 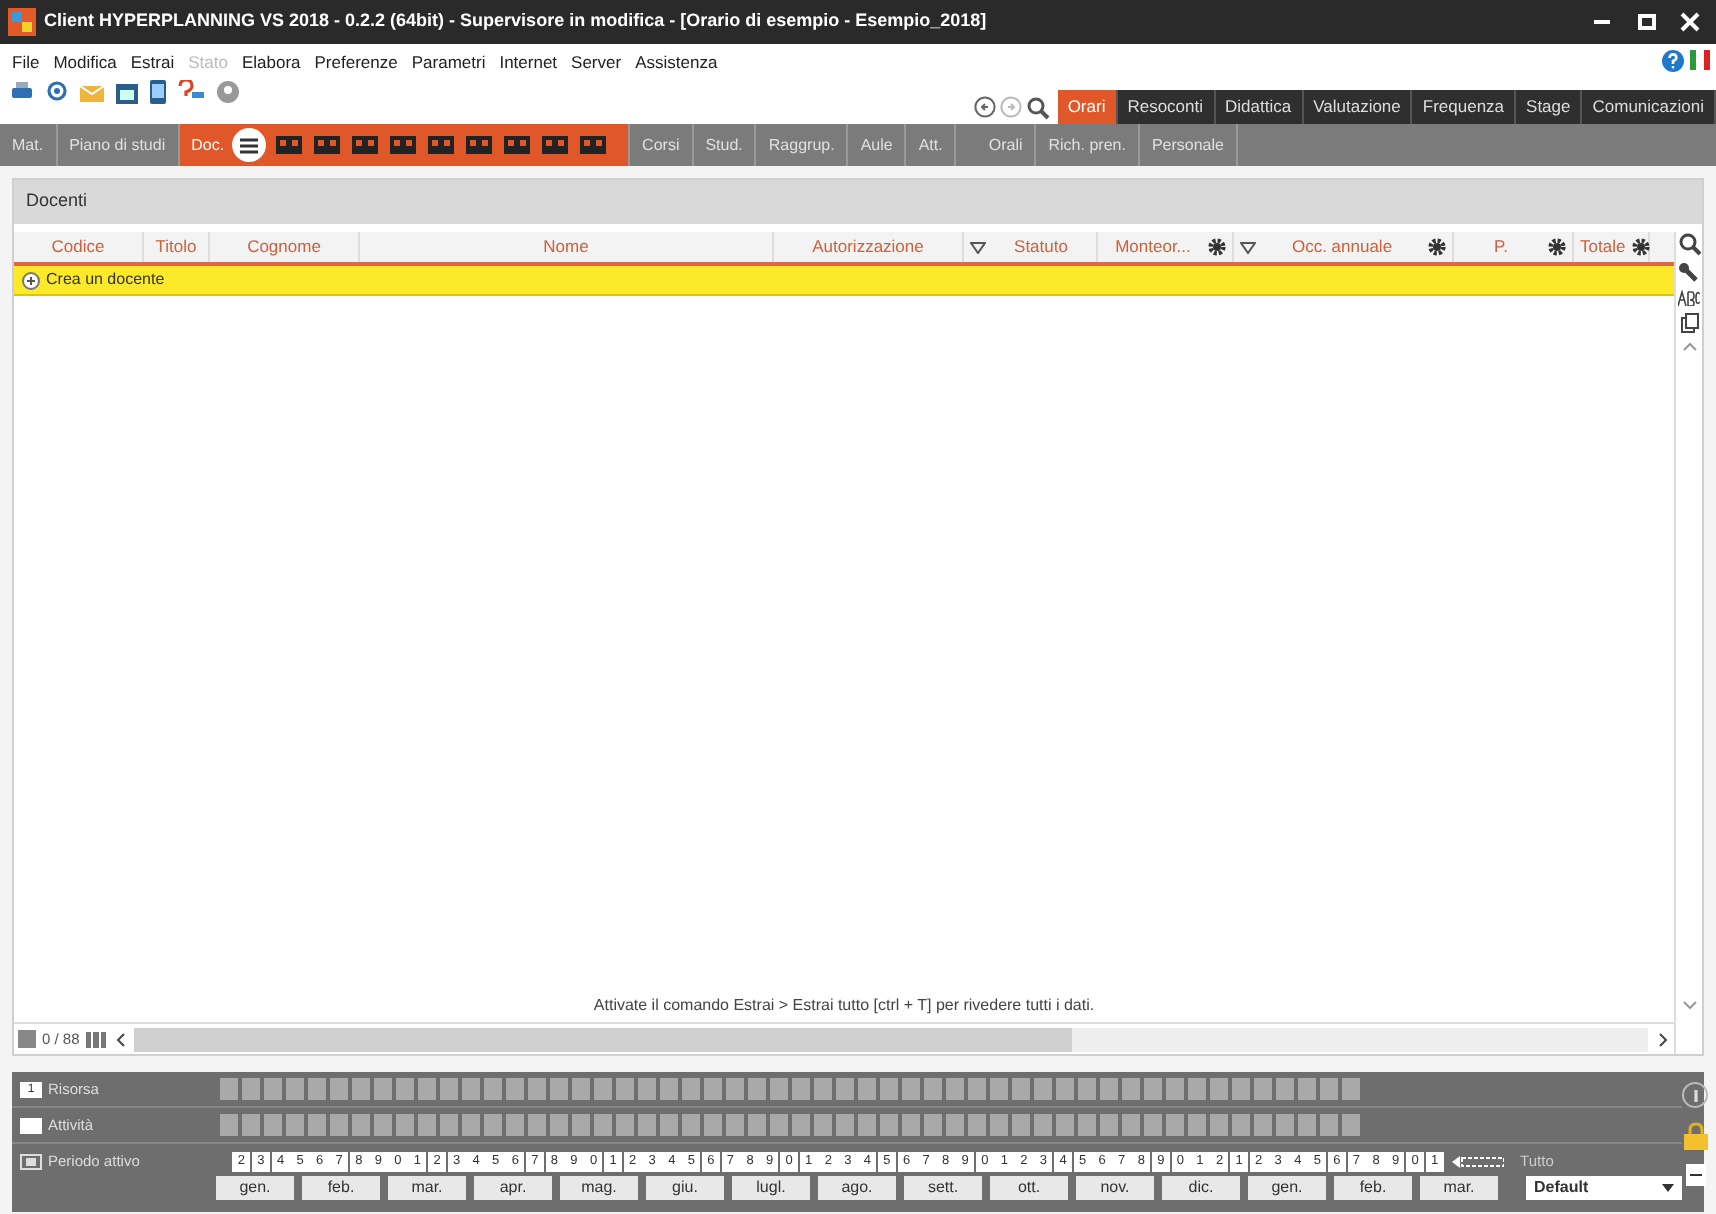 I want to click on list-view-button, so click(x=249, y=145).